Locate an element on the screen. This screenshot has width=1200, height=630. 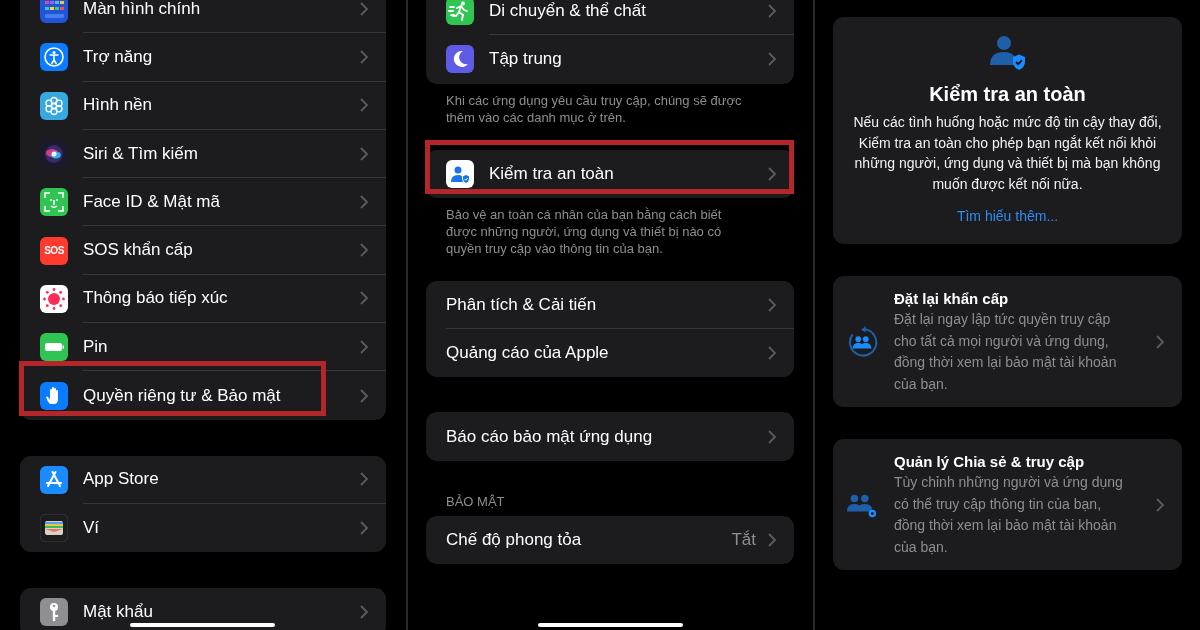
hand-icon is located at coordinates (54, 395).